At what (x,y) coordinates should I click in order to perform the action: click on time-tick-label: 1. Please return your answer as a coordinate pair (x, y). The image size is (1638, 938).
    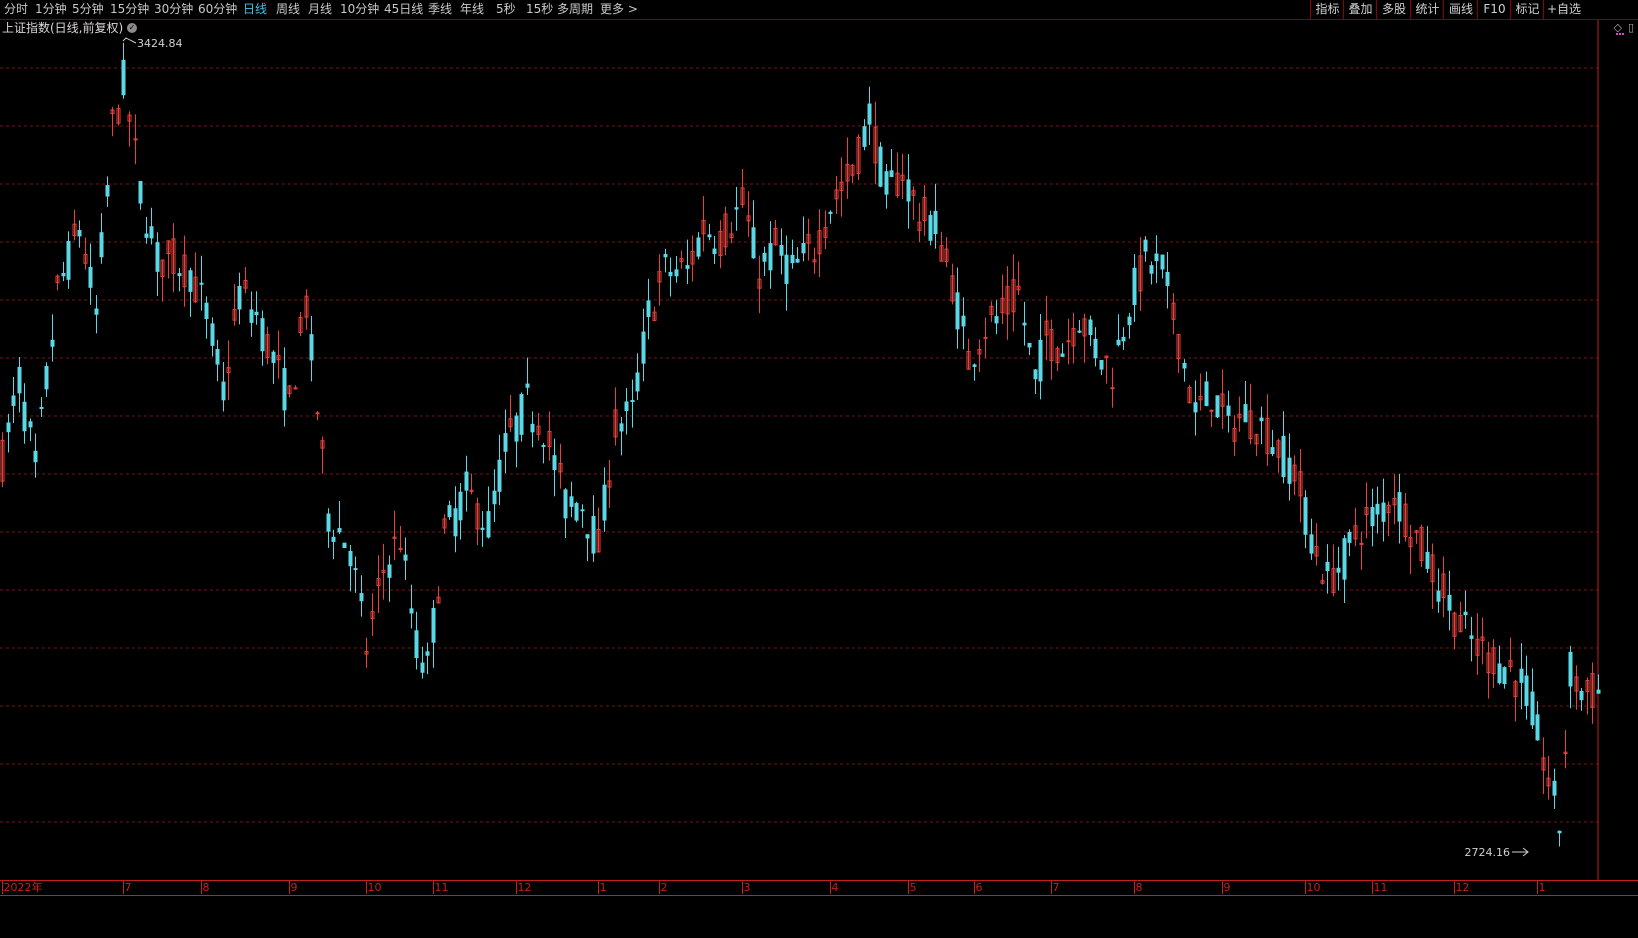
    Looking at the image, I should click on (1542, 887).